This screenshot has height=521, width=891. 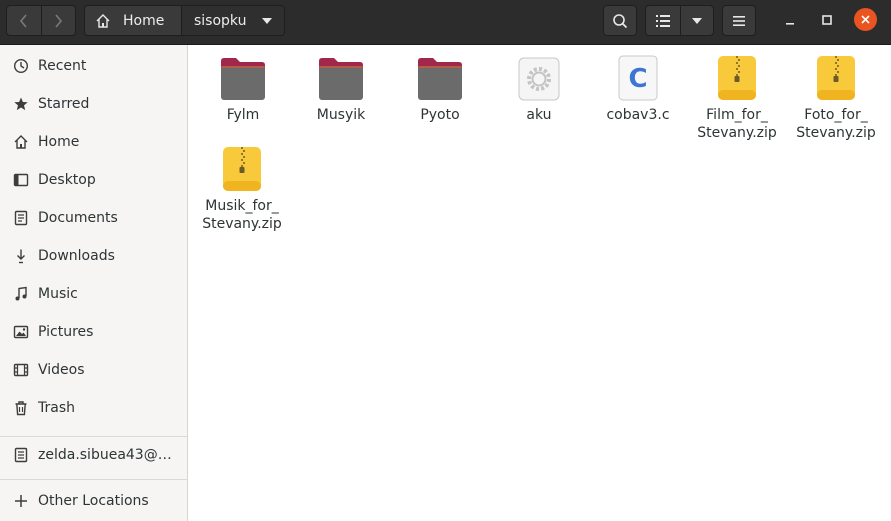 I want to click on network-drive-icon, so click(x=20, y=455).